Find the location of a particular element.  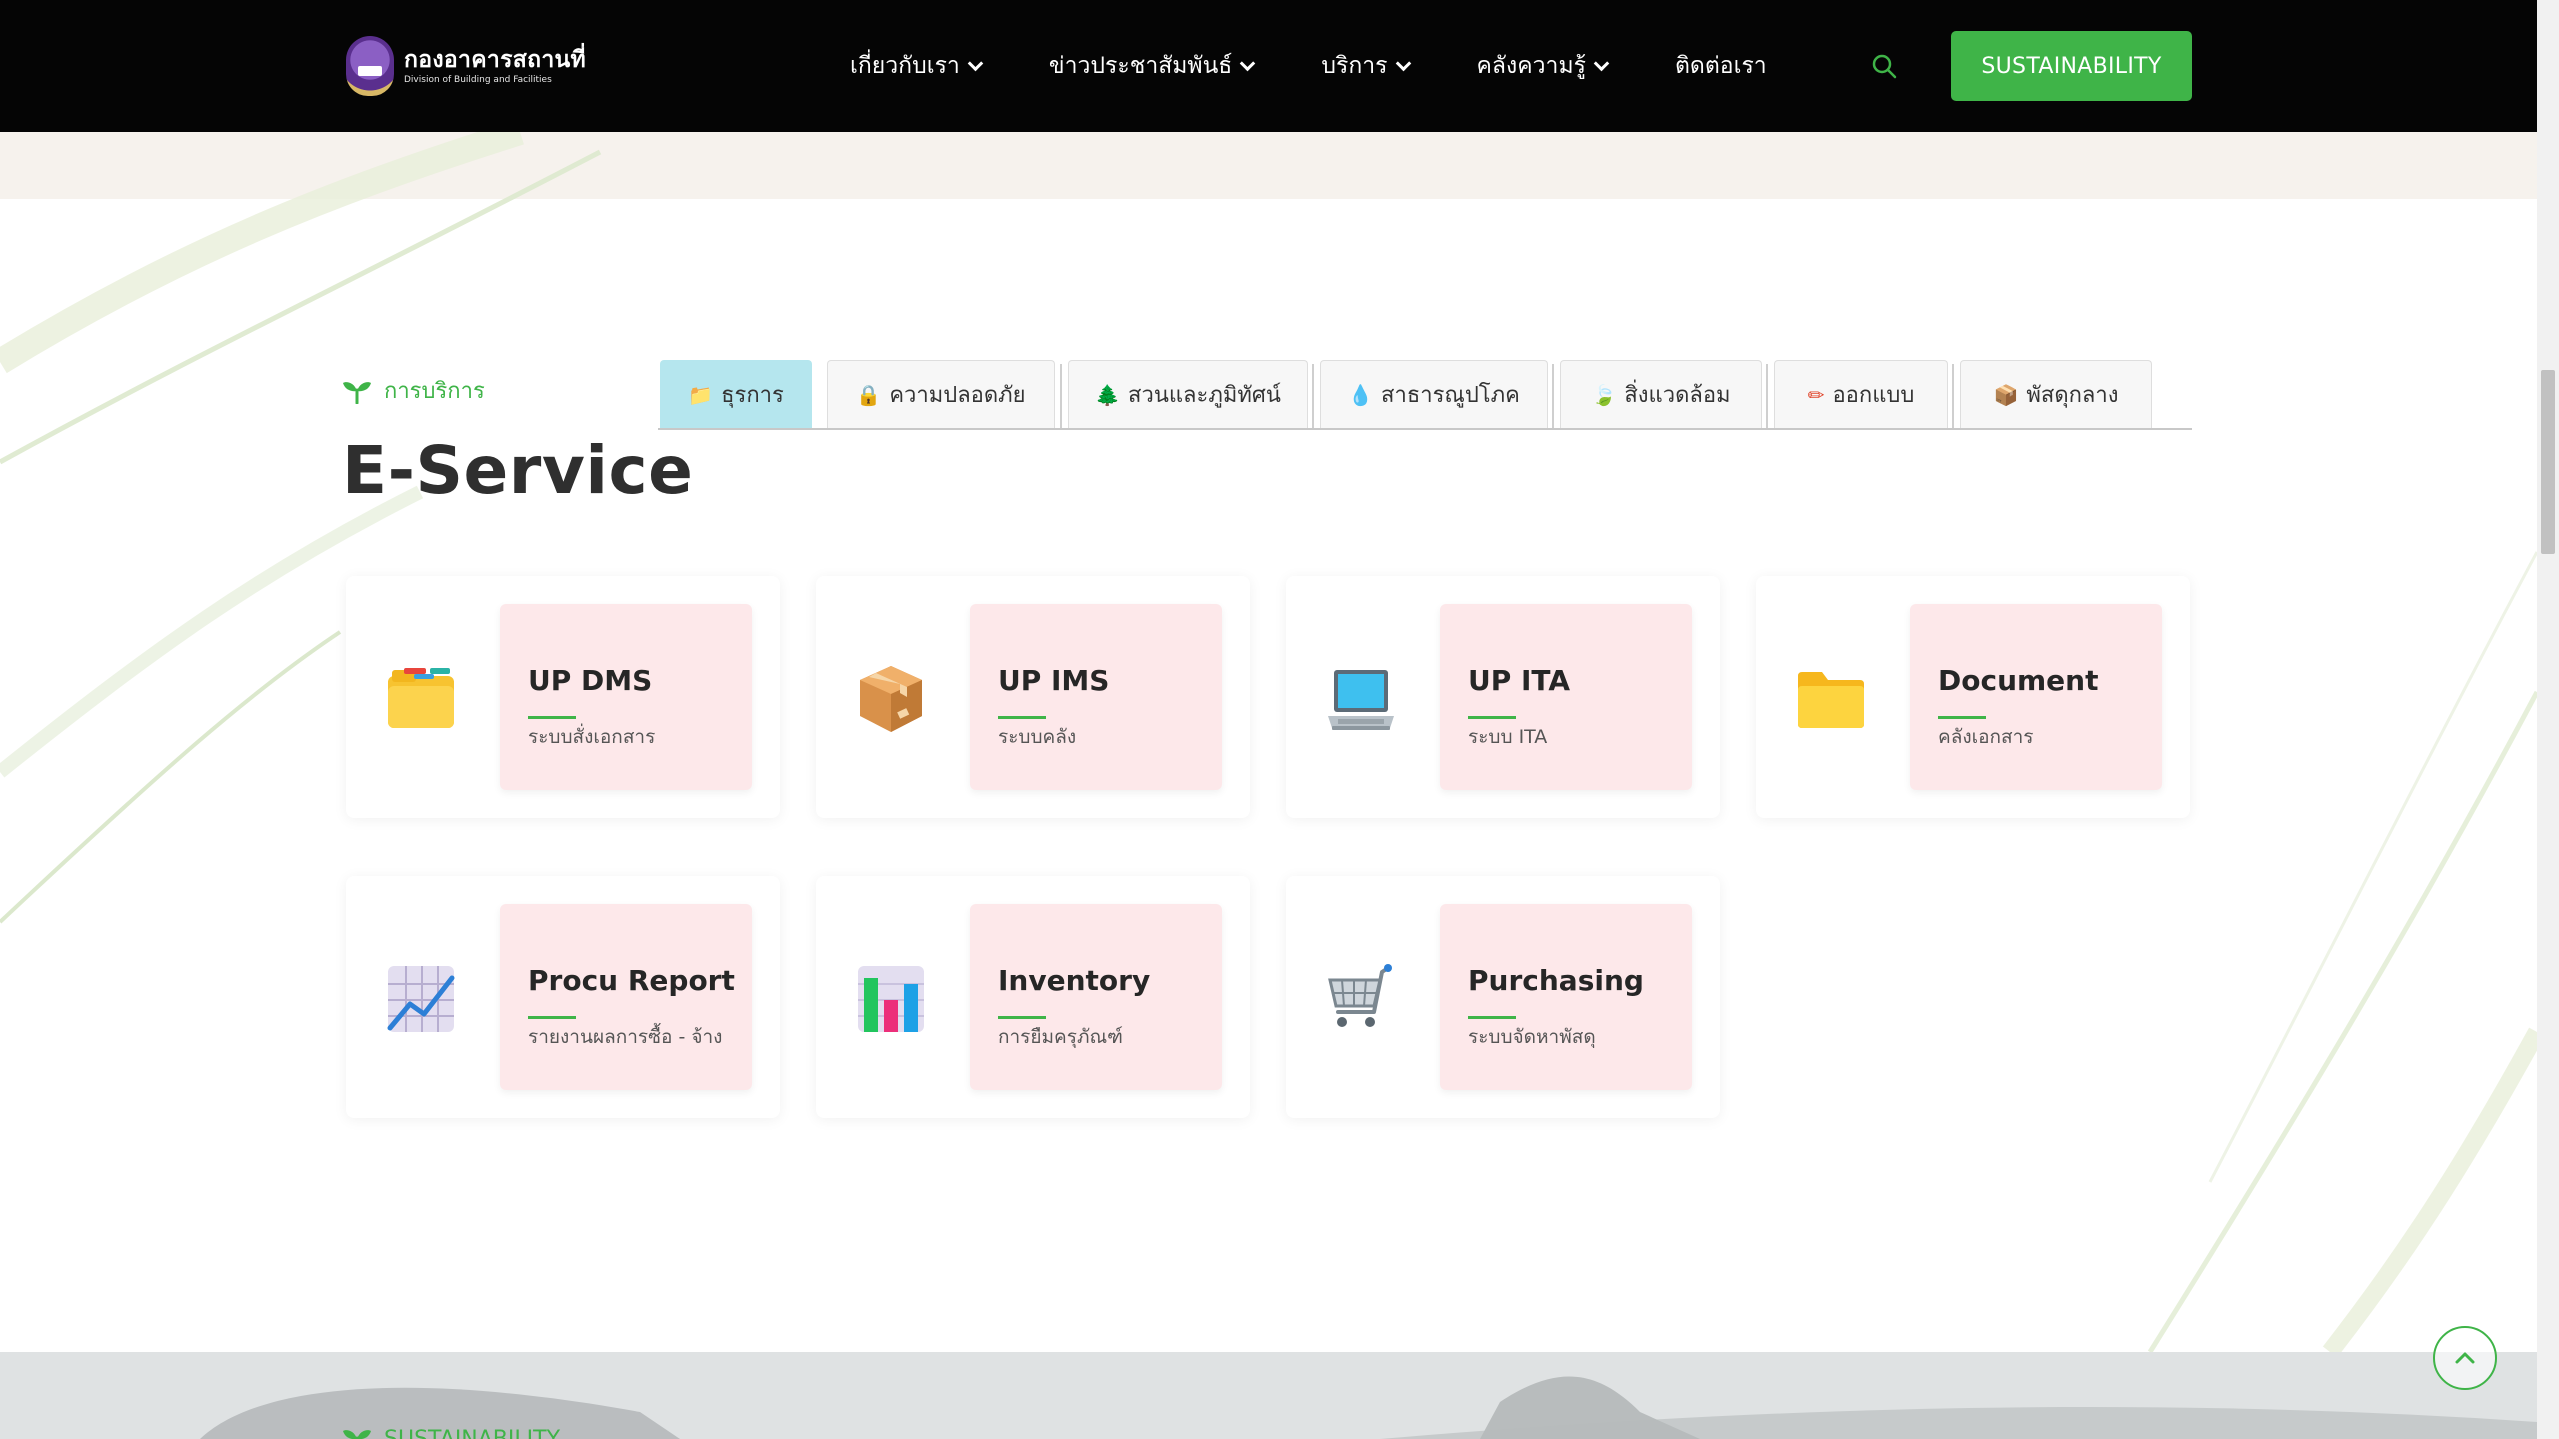

sprout-icon is located at coordinates (357, 1434).